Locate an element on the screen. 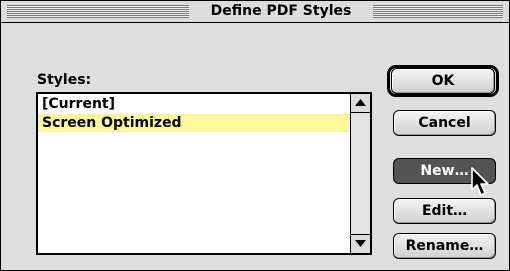 This screenshot has width=510, height=271. scroll-down-button is located at coordinates (360, 243).